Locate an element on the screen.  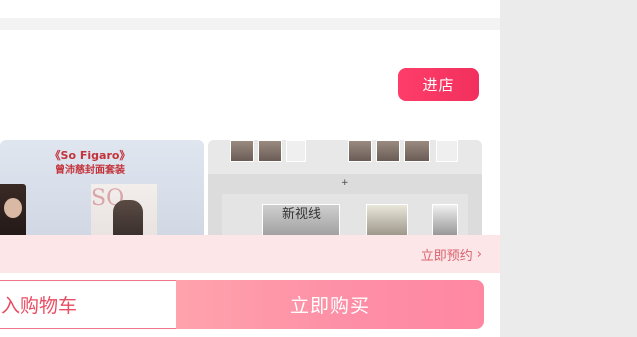
magazine-title: 新视线 is located at coordinates (302, 214).